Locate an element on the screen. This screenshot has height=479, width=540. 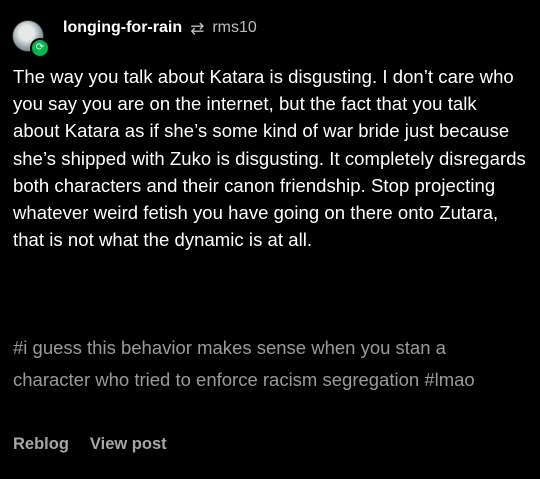
post-footer: Reblog View post is located at coordinates (90, 444).